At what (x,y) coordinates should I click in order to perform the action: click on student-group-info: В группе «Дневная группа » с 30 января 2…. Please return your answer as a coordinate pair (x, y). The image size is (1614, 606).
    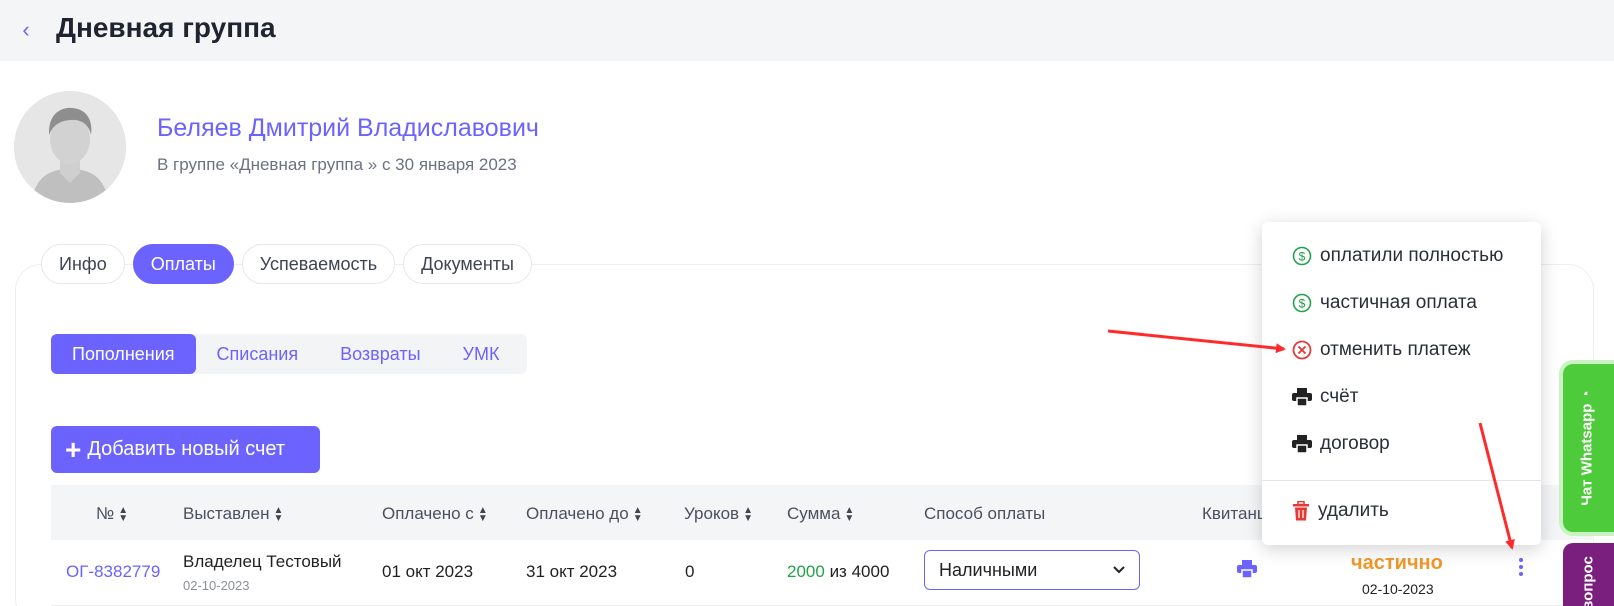
    Looking at the image, I should click on (337, 164).